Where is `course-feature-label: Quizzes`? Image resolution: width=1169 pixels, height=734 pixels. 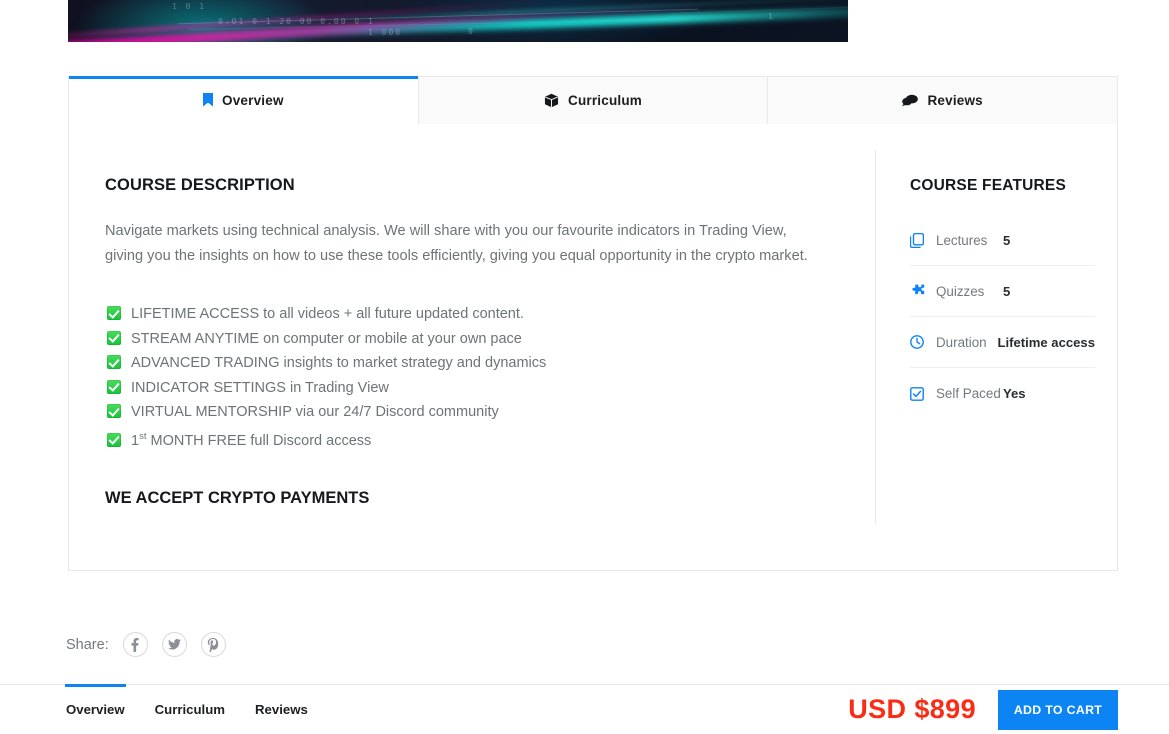
course-feature-label: Quizzes is located at coordinates (960, 291).